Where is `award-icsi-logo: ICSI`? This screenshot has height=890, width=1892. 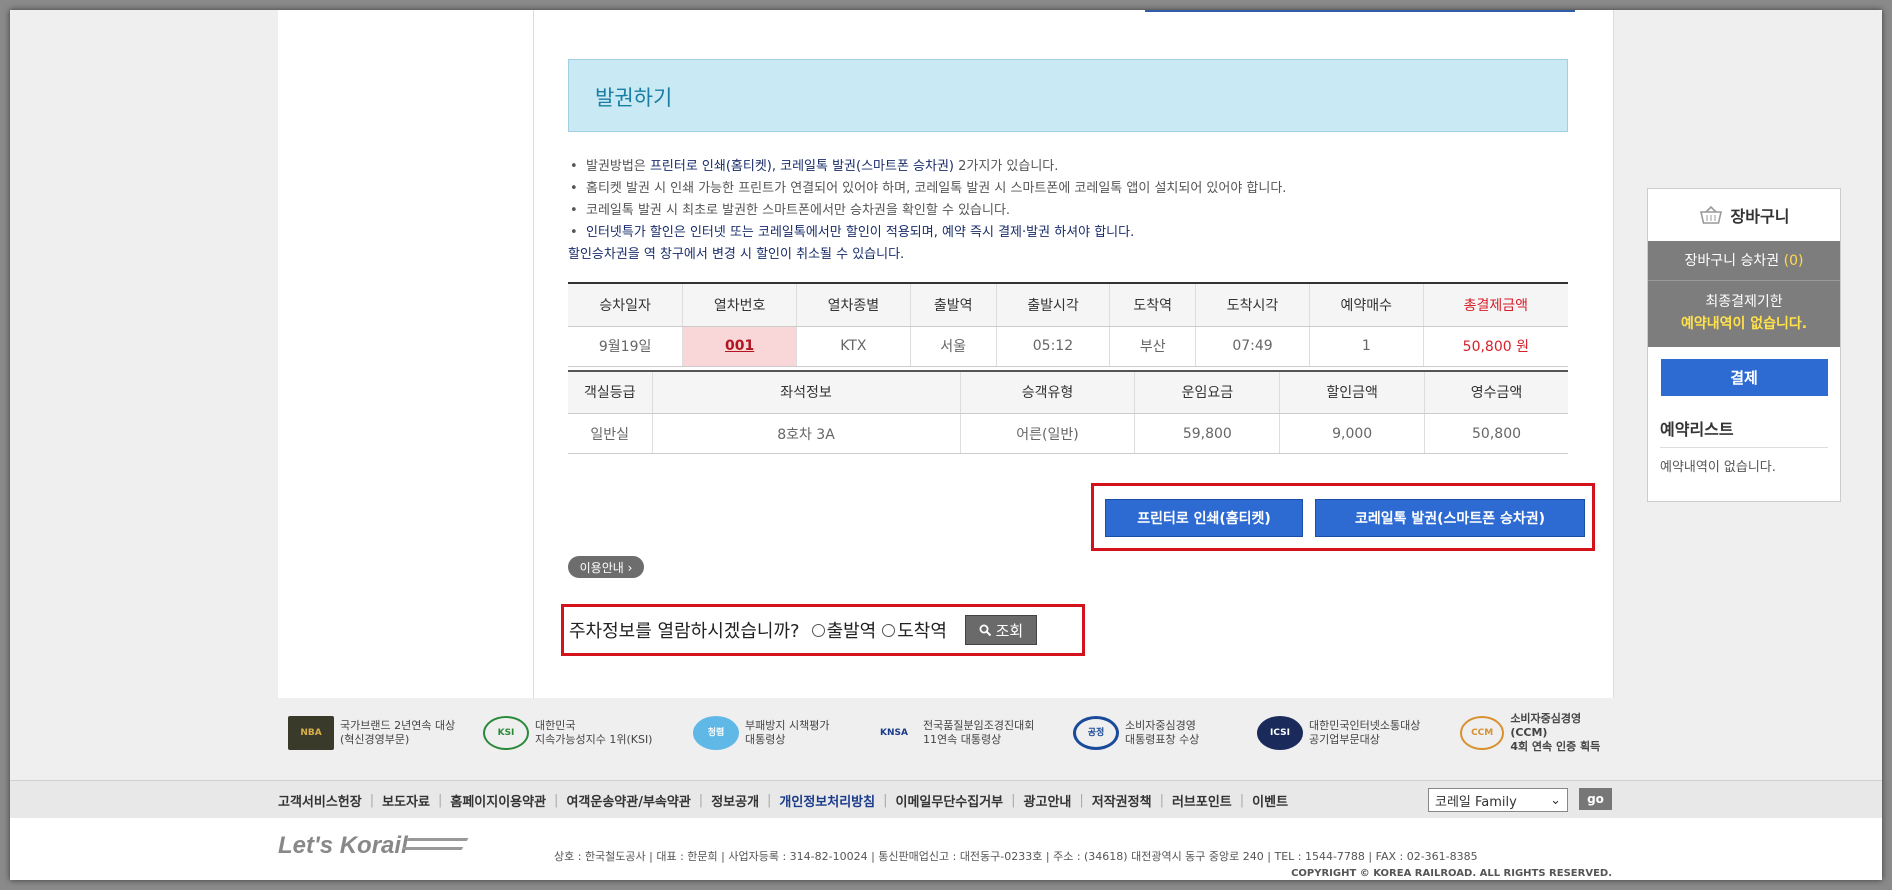
award-icsi-logo: ICSI is located at coordinates (1280, 733).